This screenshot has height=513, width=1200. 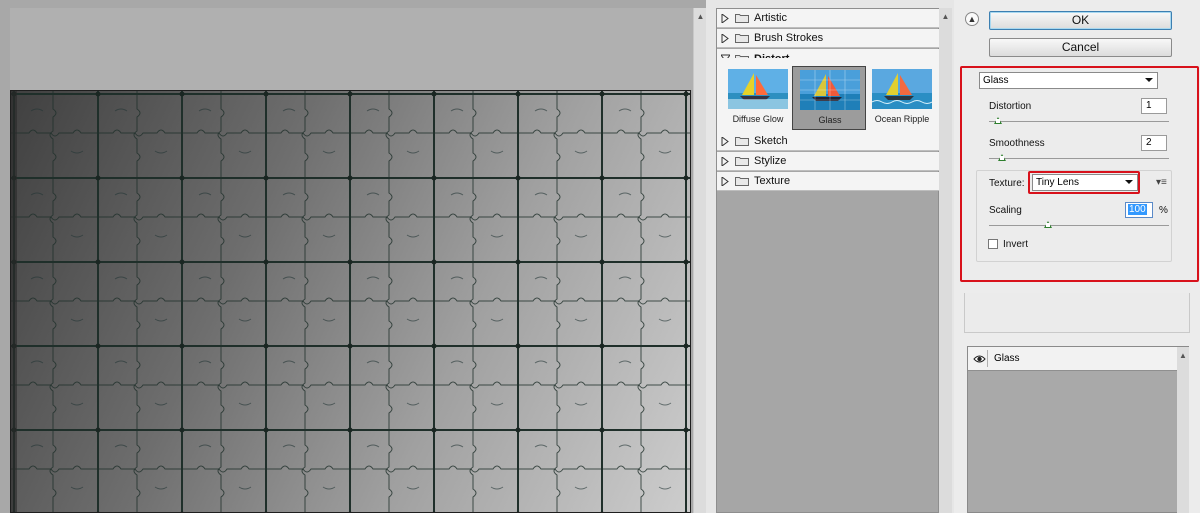 What do you see at coordinates (1002, 157) in the screenshot?
I see `smoothness-slider-thumb` at bounding box center [1002, 157].